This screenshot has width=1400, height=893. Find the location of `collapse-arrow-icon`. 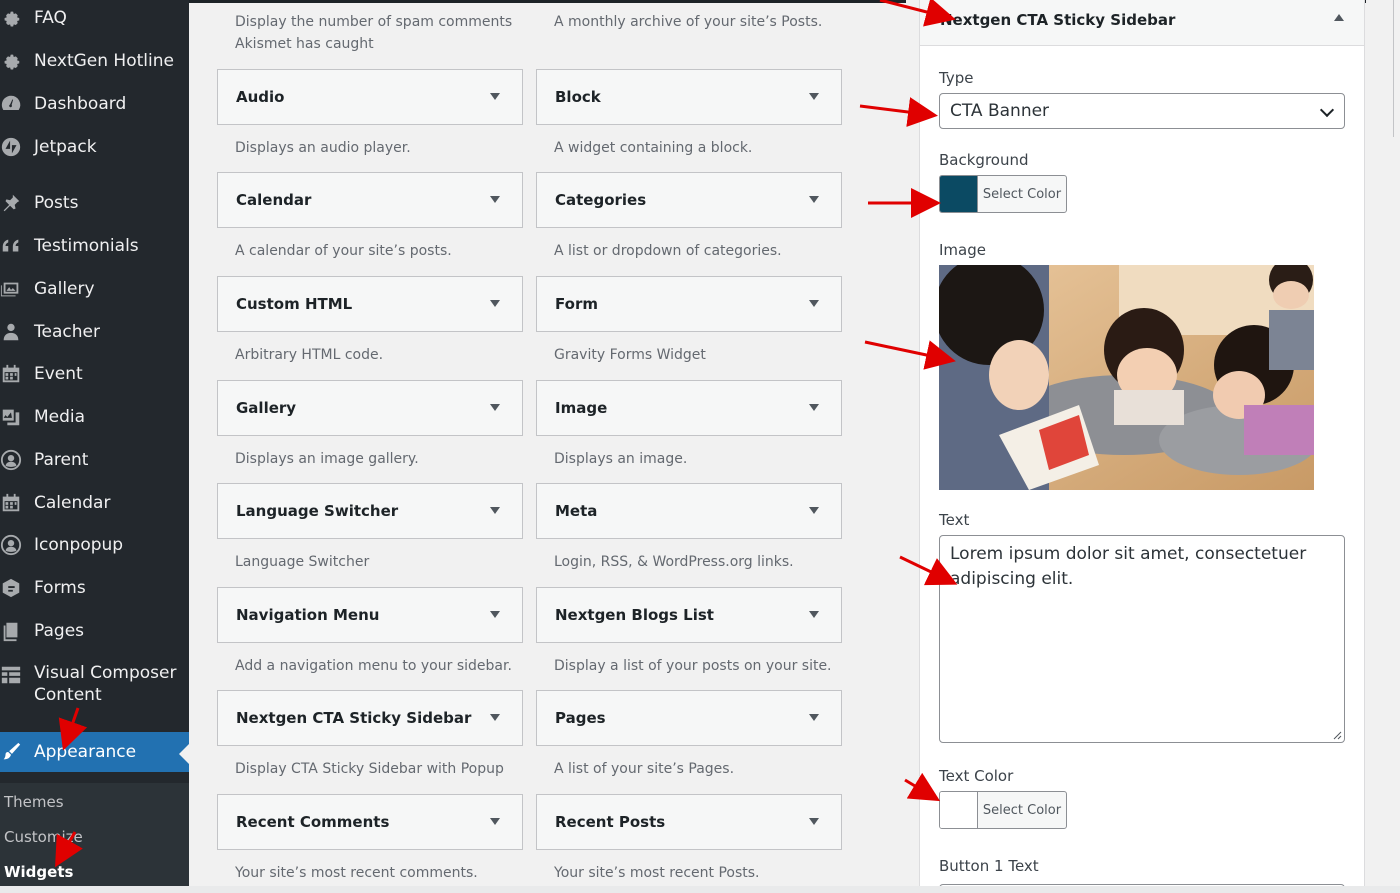

collapse-arrow-icon is located at coordinates (1339, 17).